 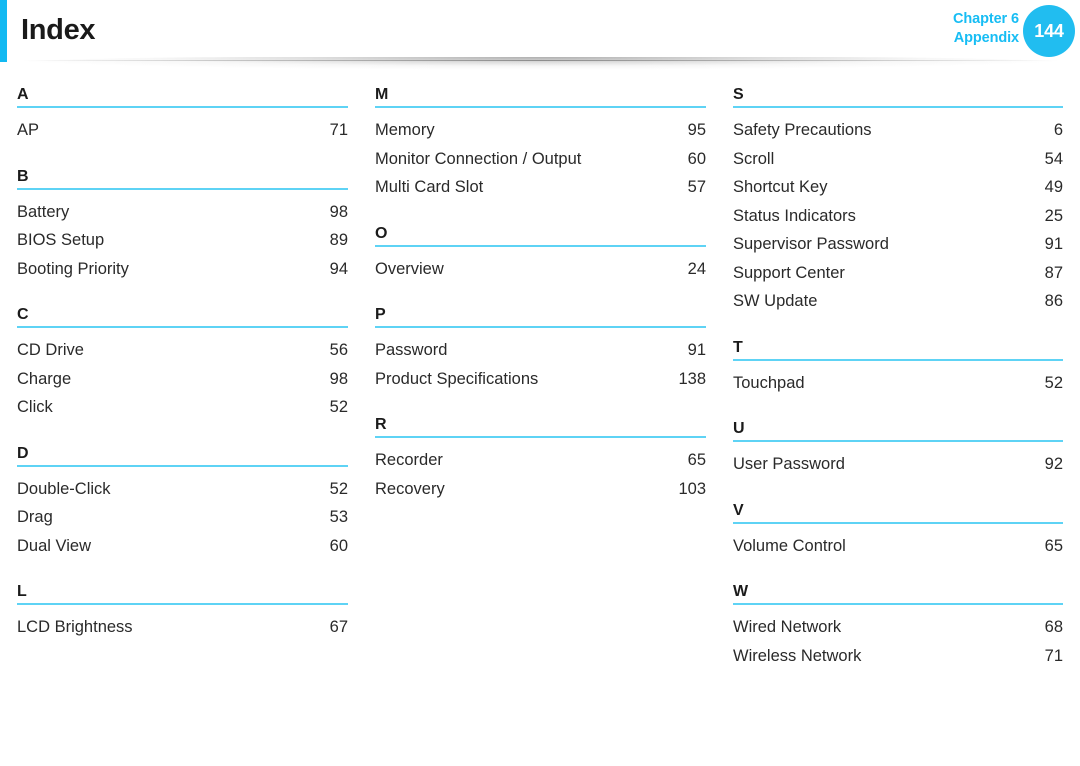 What do you see at coordinates (754, 158) in the screenshot?
I see `index-entry-name: Scroll` at bounding box center [754, 158].